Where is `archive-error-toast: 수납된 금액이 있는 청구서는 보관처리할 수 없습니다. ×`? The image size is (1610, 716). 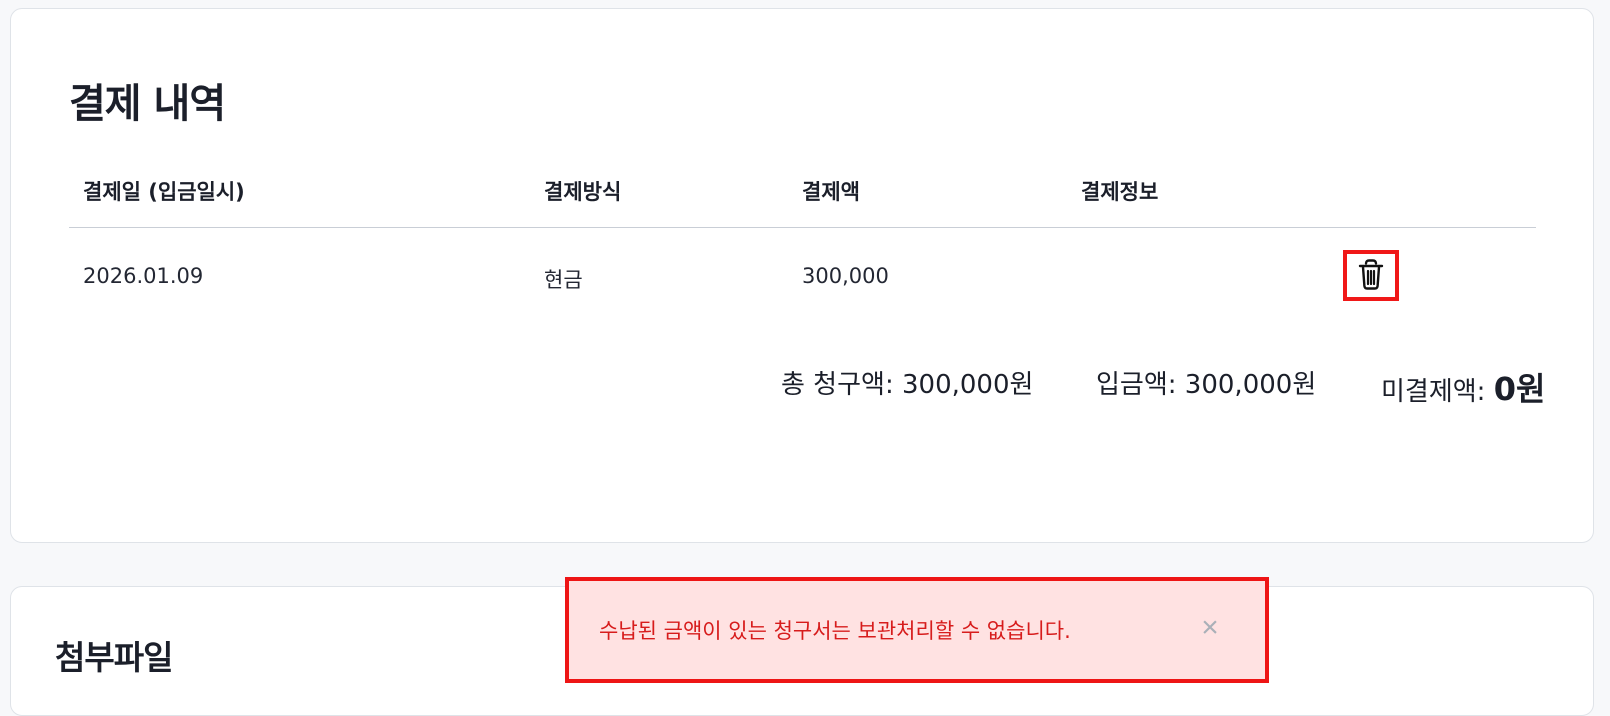 archive-error-toast: 수납된 금액이 있는 청구서는 보관처리할 수 없습니다. × is located at coordinates (917, 630).